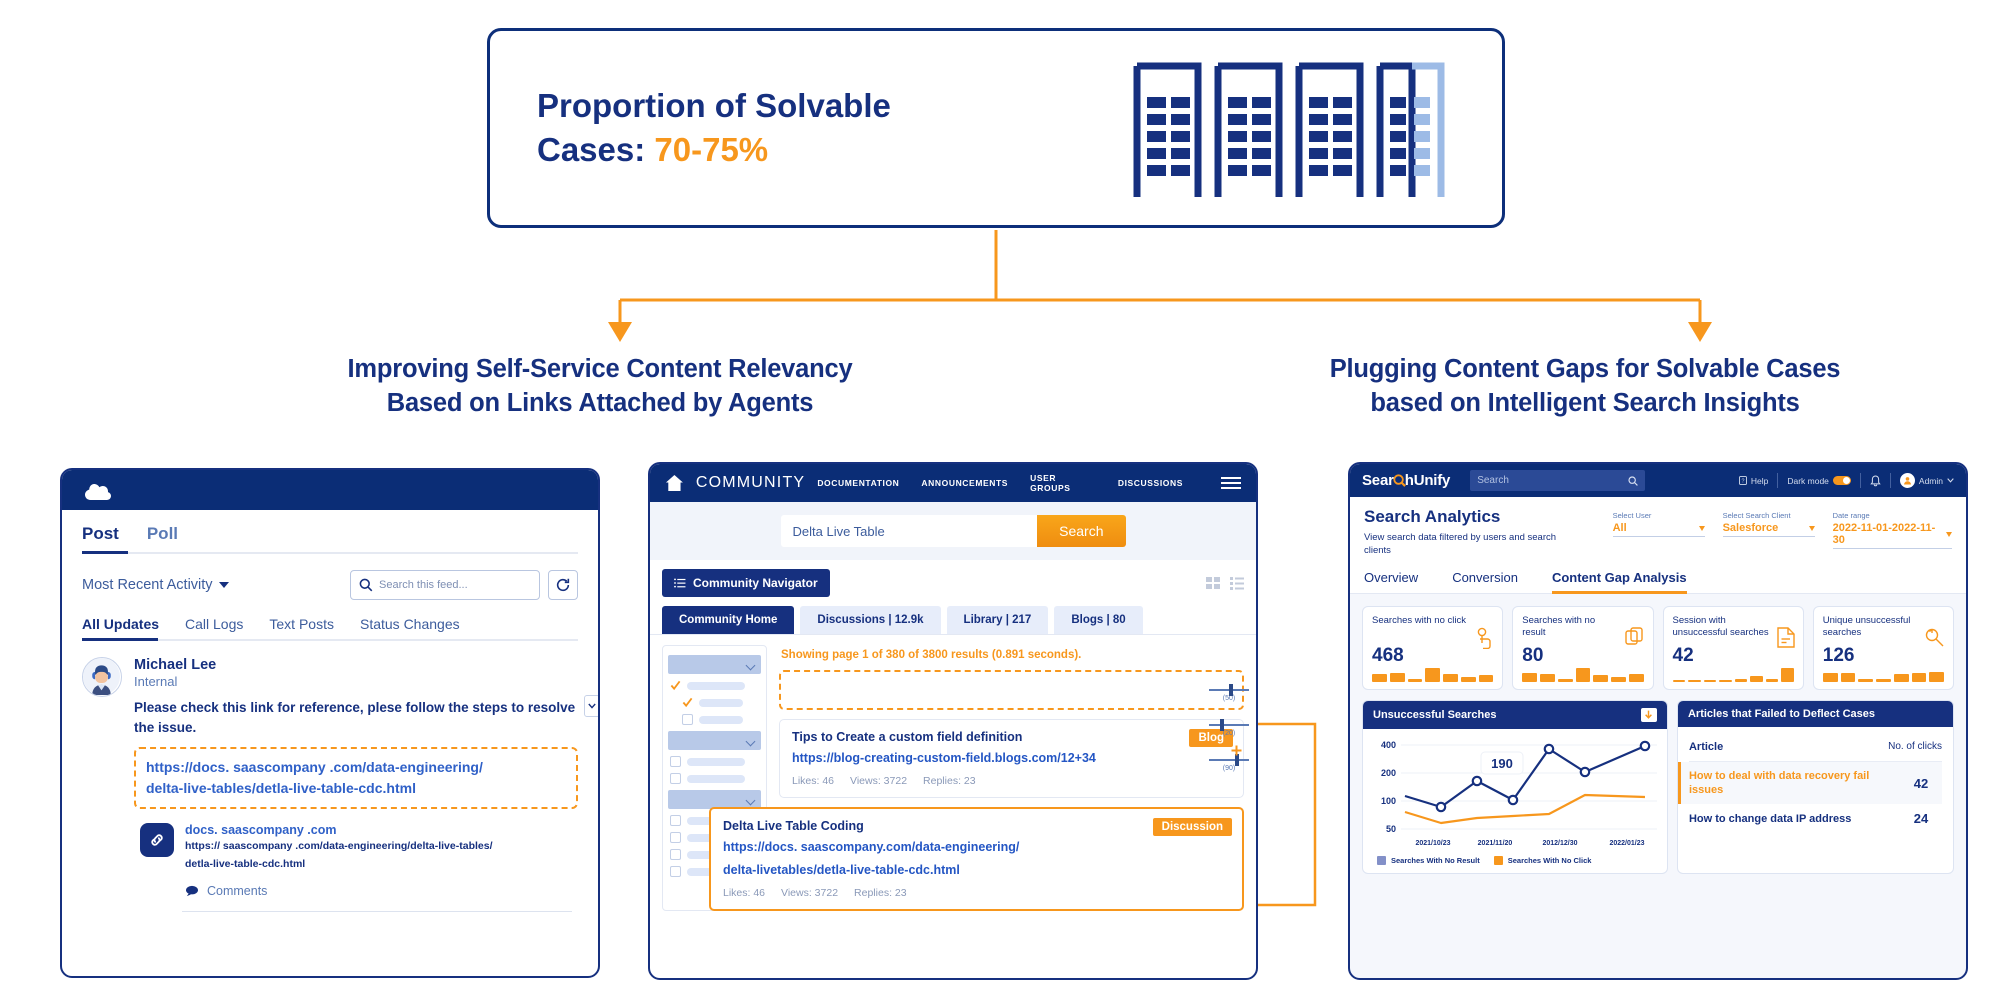 The image size is (2000, 1000). I want to click on tab-discussions: Discussions | 12.9k, so click(870, 620).